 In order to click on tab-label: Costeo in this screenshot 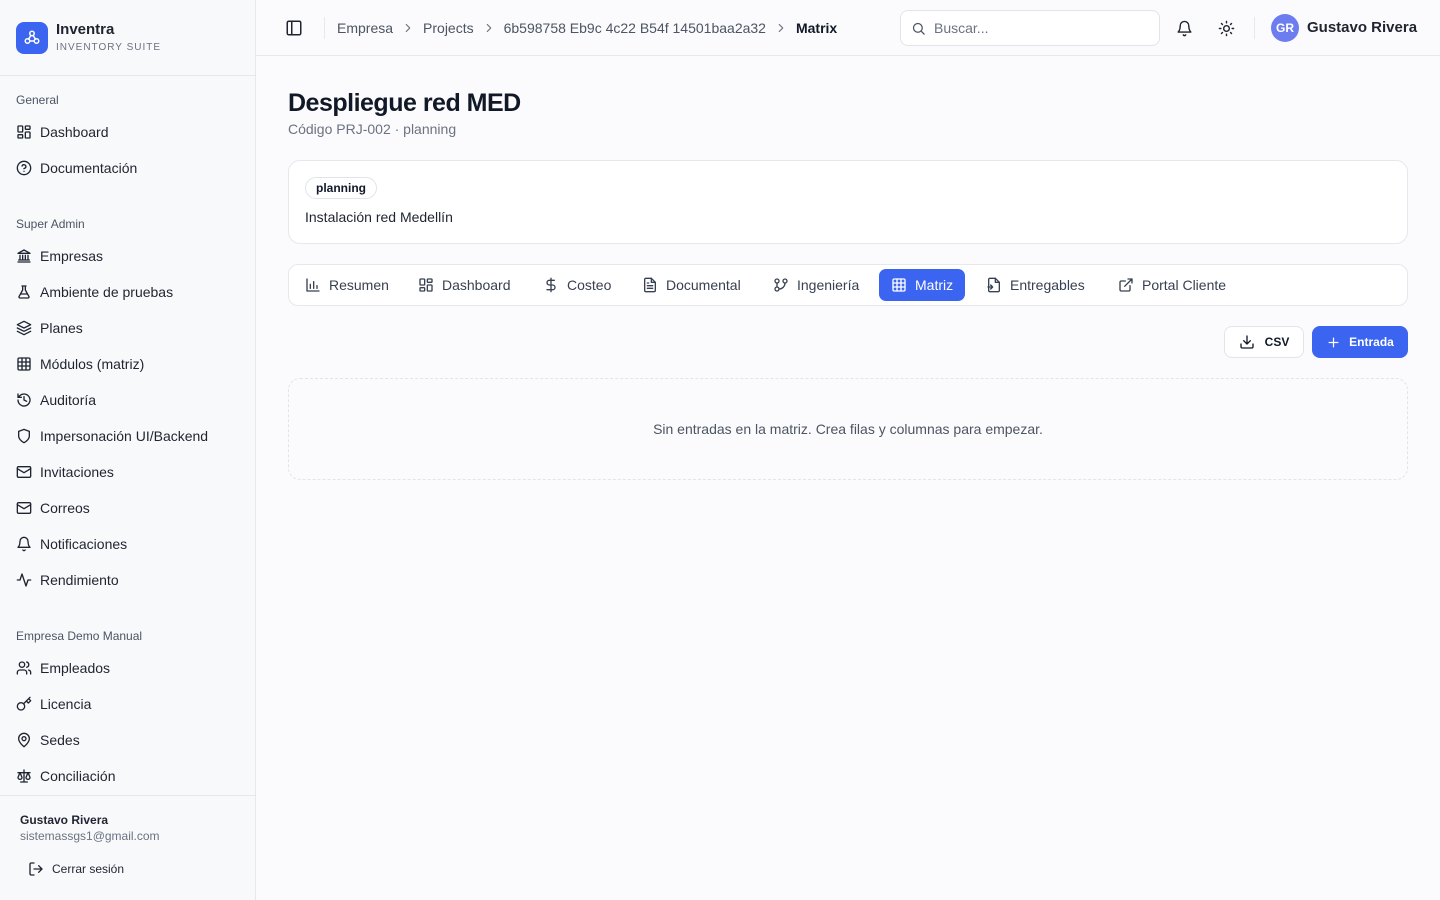, I will do `click(589, 285)`.